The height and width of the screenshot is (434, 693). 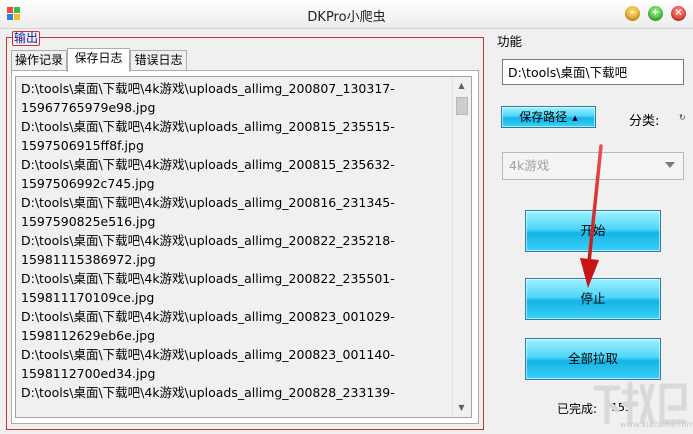 I want to click on minimize-icon: –, so click(x=632, y=12).